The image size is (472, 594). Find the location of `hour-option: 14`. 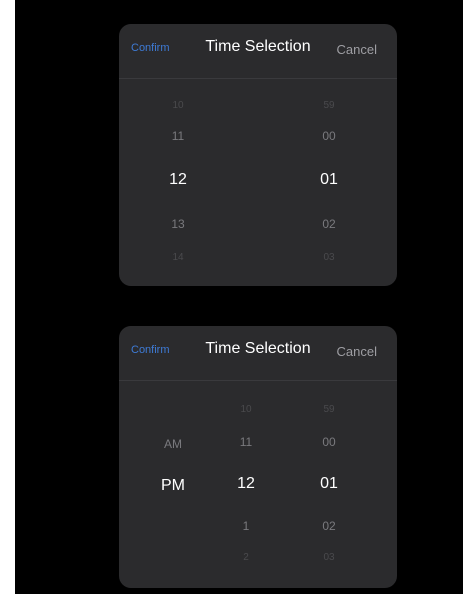

hour-option: 14 is located at coordinates (178, 258).